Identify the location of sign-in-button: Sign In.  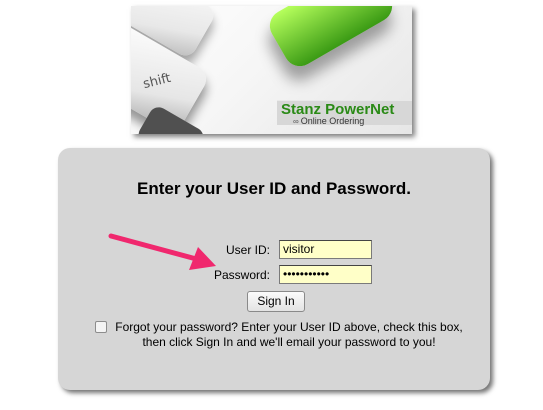
(276, 301).